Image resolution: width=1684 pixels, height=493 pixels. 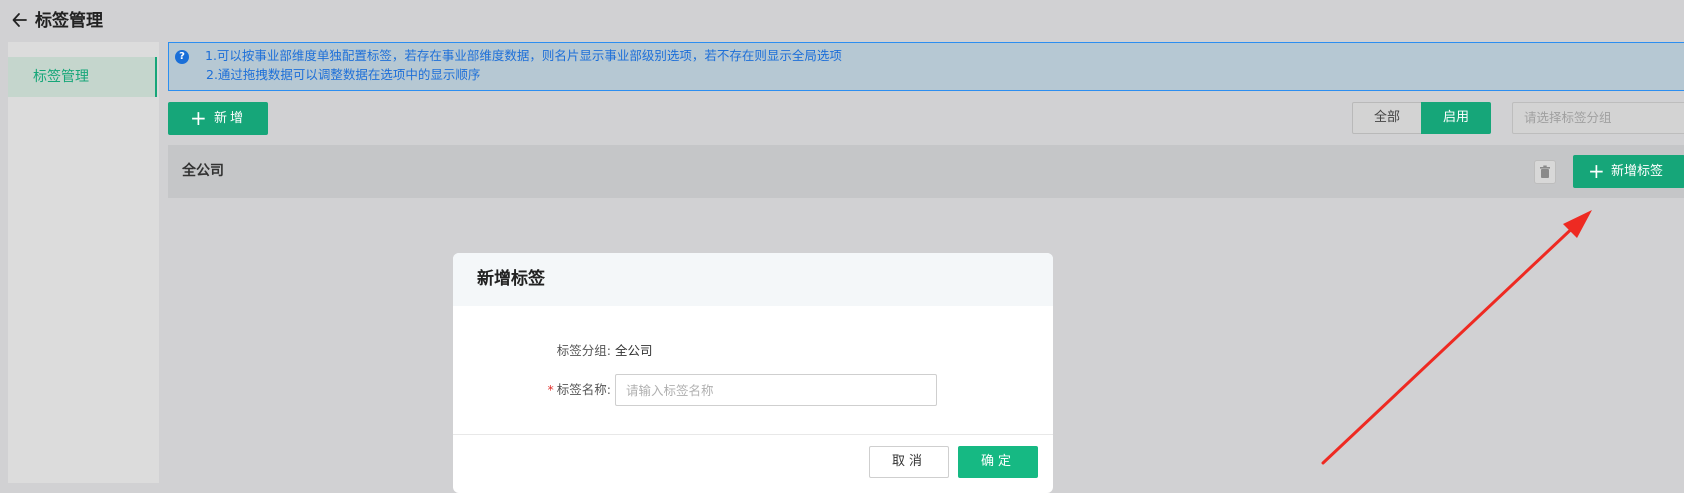 I want to click on name-label: 标签名称:, so click(x=583, y=389).